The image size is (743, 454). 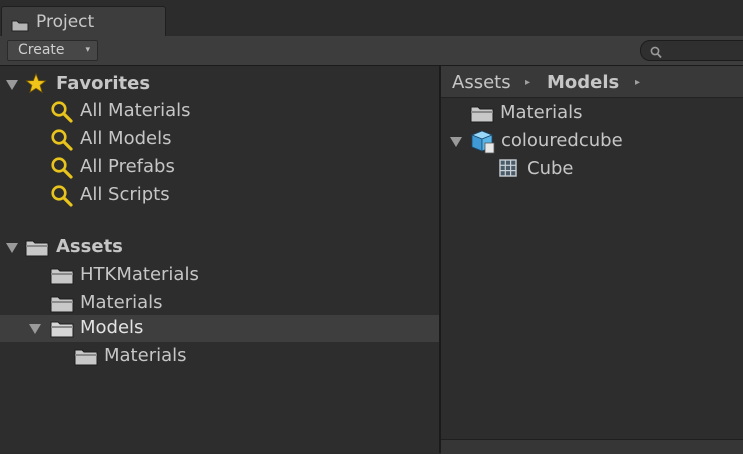 I want to click on folder-item-label: HTKMaterials, so click(x=139, y=274).